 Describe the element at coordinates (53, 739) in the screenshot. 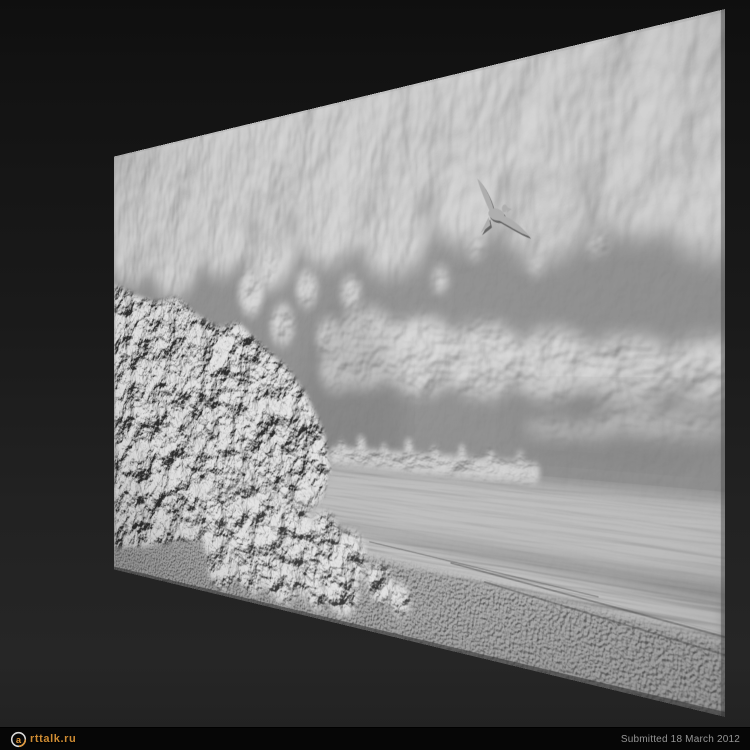

I see `arttalk-logo-text: rttalk.ru` at that location.